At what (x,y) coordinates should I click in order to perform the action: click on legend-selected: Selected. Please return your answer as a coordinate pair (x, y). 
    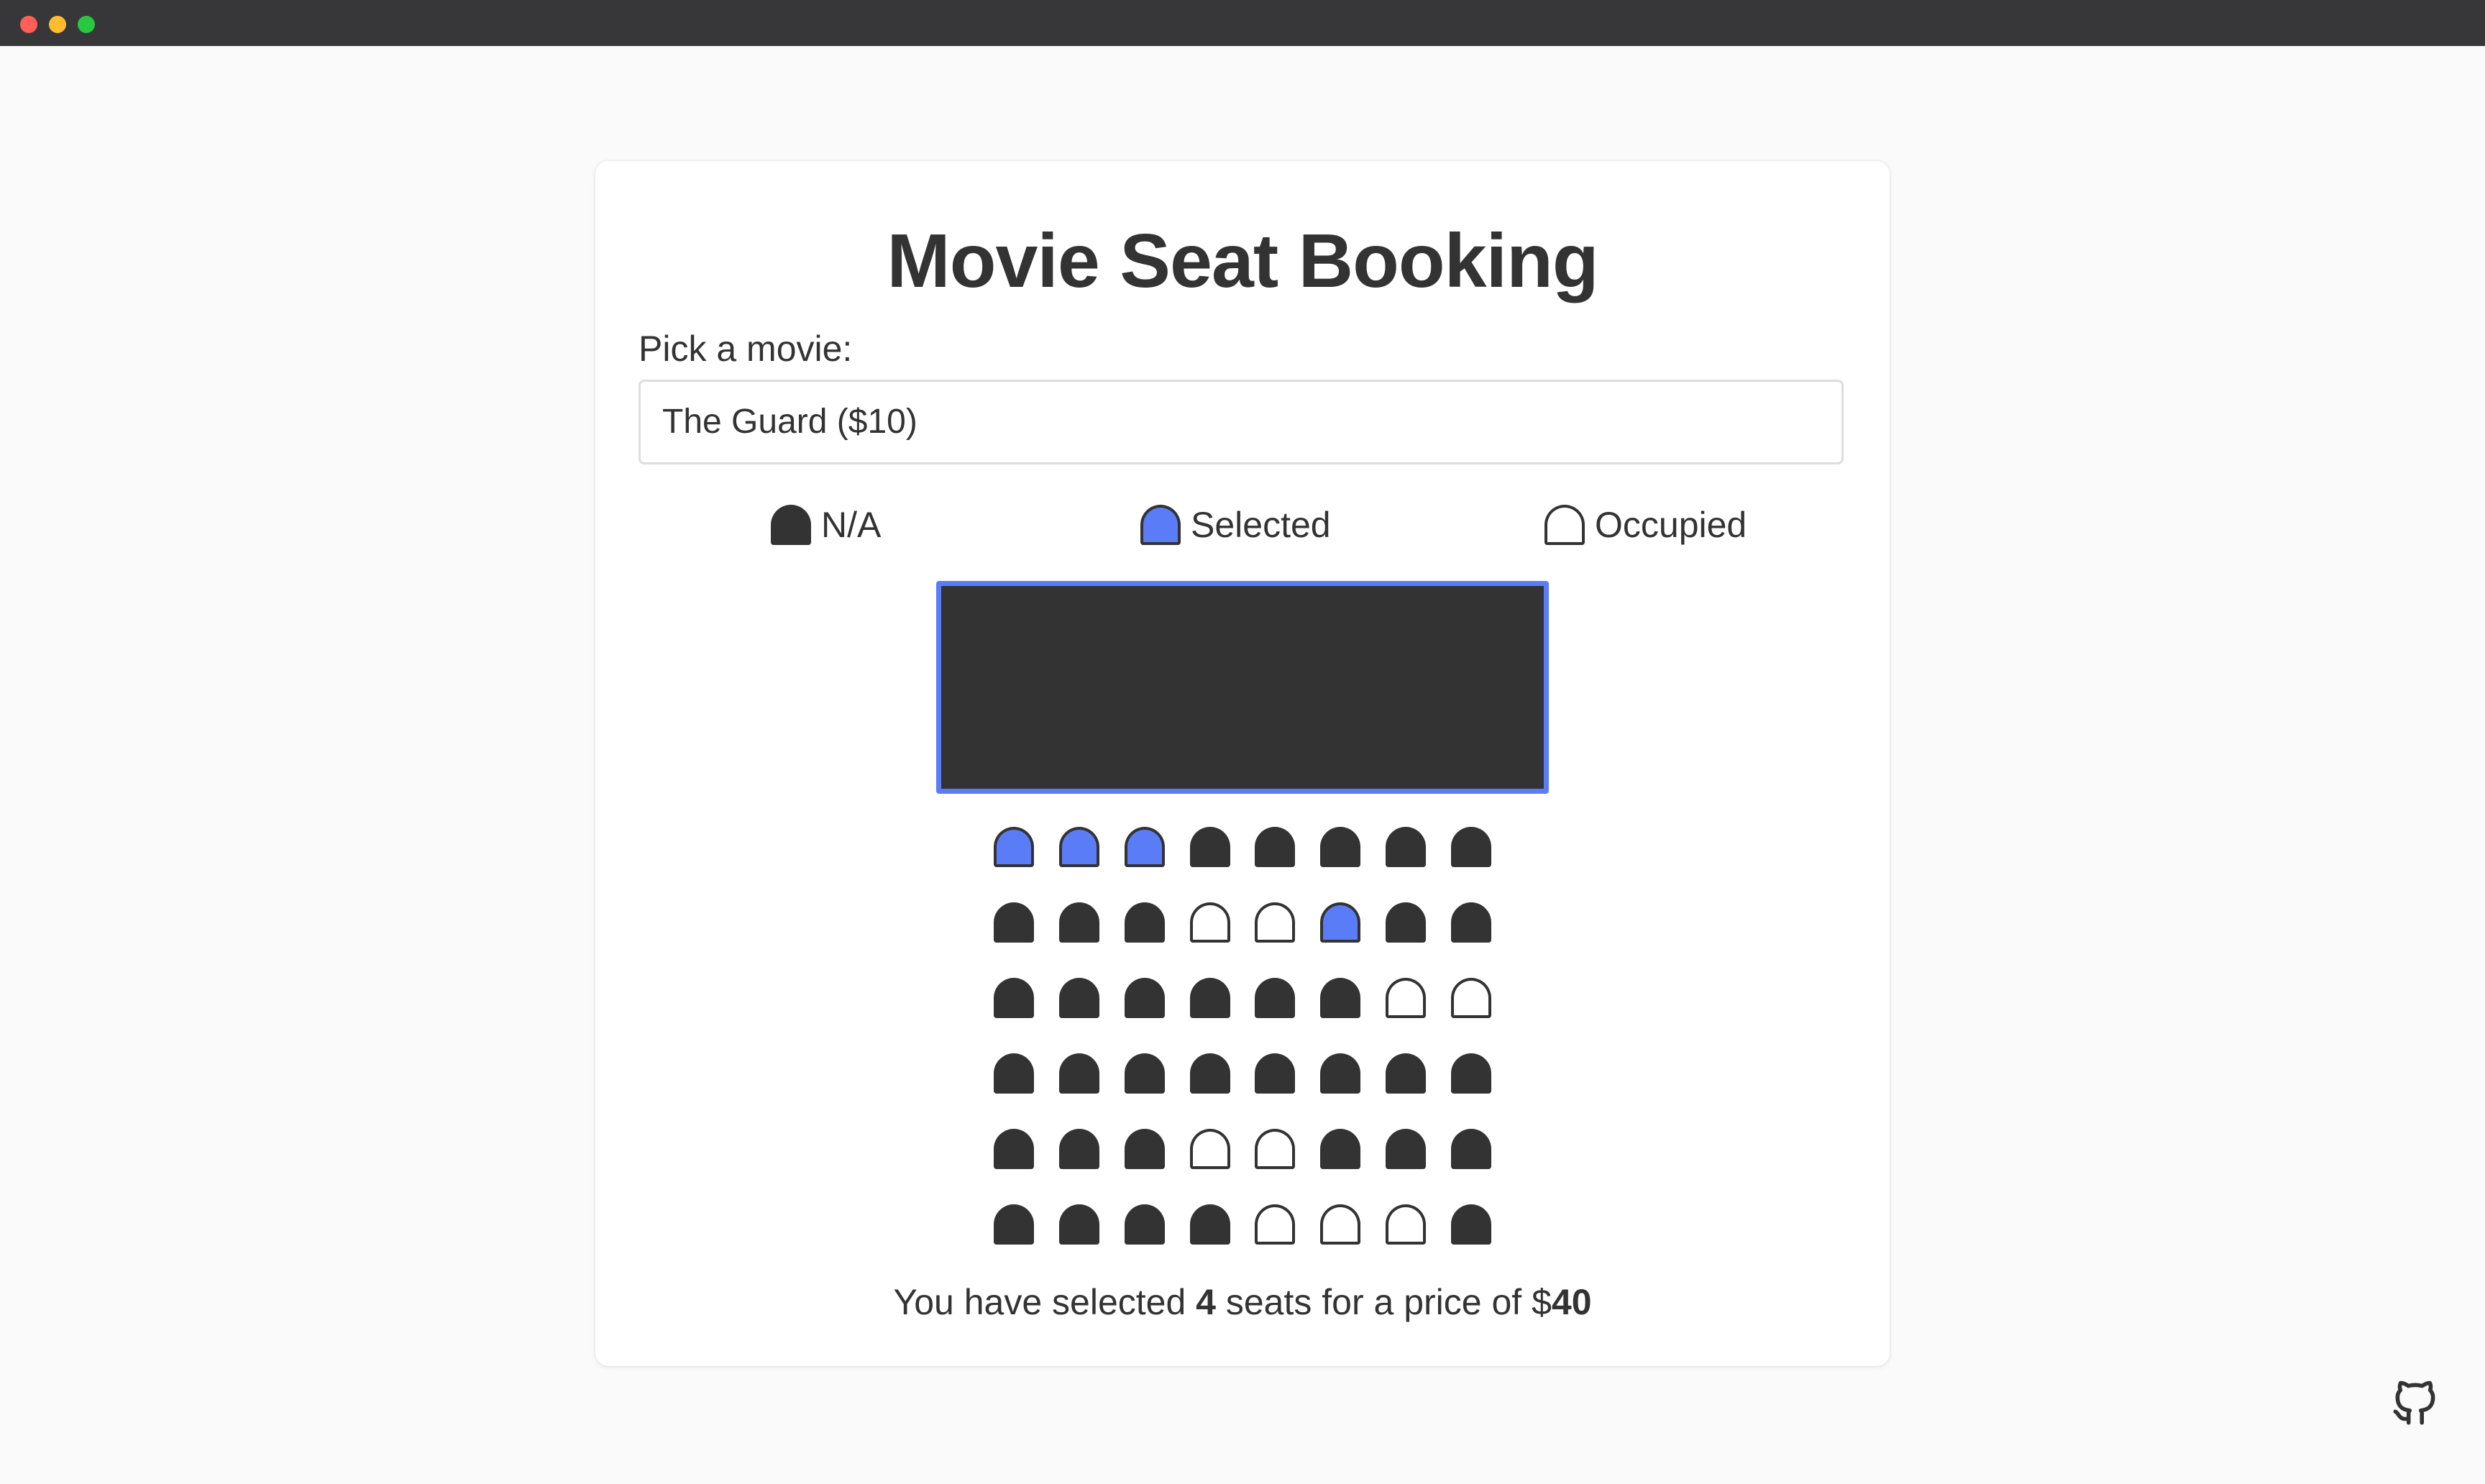
    Looking at the image, I should click on (1235, 525).